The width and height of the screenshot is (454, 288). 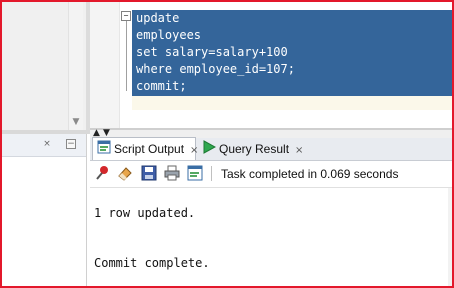 What do you see at coordinates (152, 263) in the screenshot?
I see `output-line: Commit complete.` at bounding box center [152, 263].